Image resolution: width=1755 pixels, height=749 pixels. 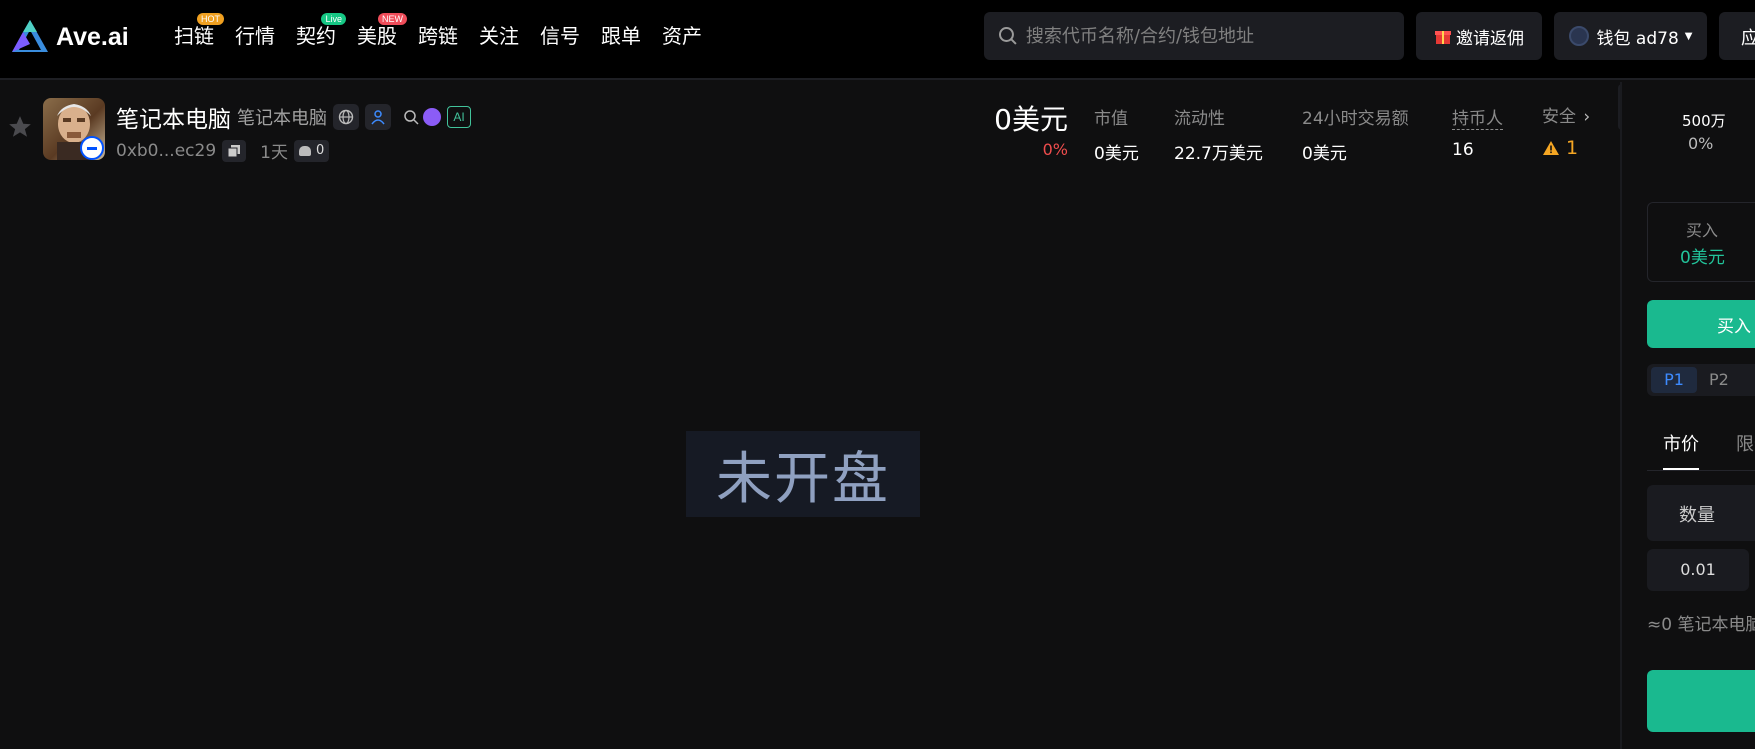 What do you see at coordinates (1566, 130) in the screenshot?
I see `stat-security: 安全 › 1` at bounding box center [1566, 130].